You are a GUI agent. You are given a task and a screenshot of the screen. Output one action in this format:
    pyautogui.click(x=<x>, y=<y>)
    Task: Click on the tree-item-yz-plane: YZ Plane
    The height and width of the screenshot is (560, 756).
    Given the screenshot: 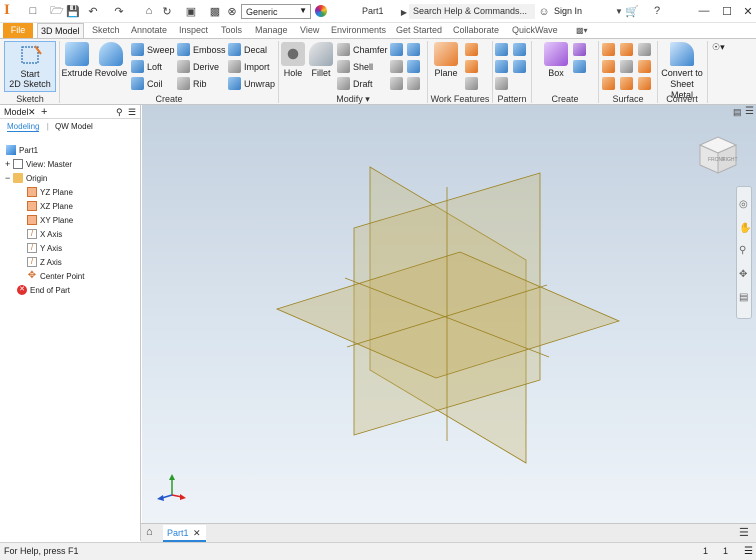 What is the action you would take?
    pyautogui.click(x=50, y=192)
    